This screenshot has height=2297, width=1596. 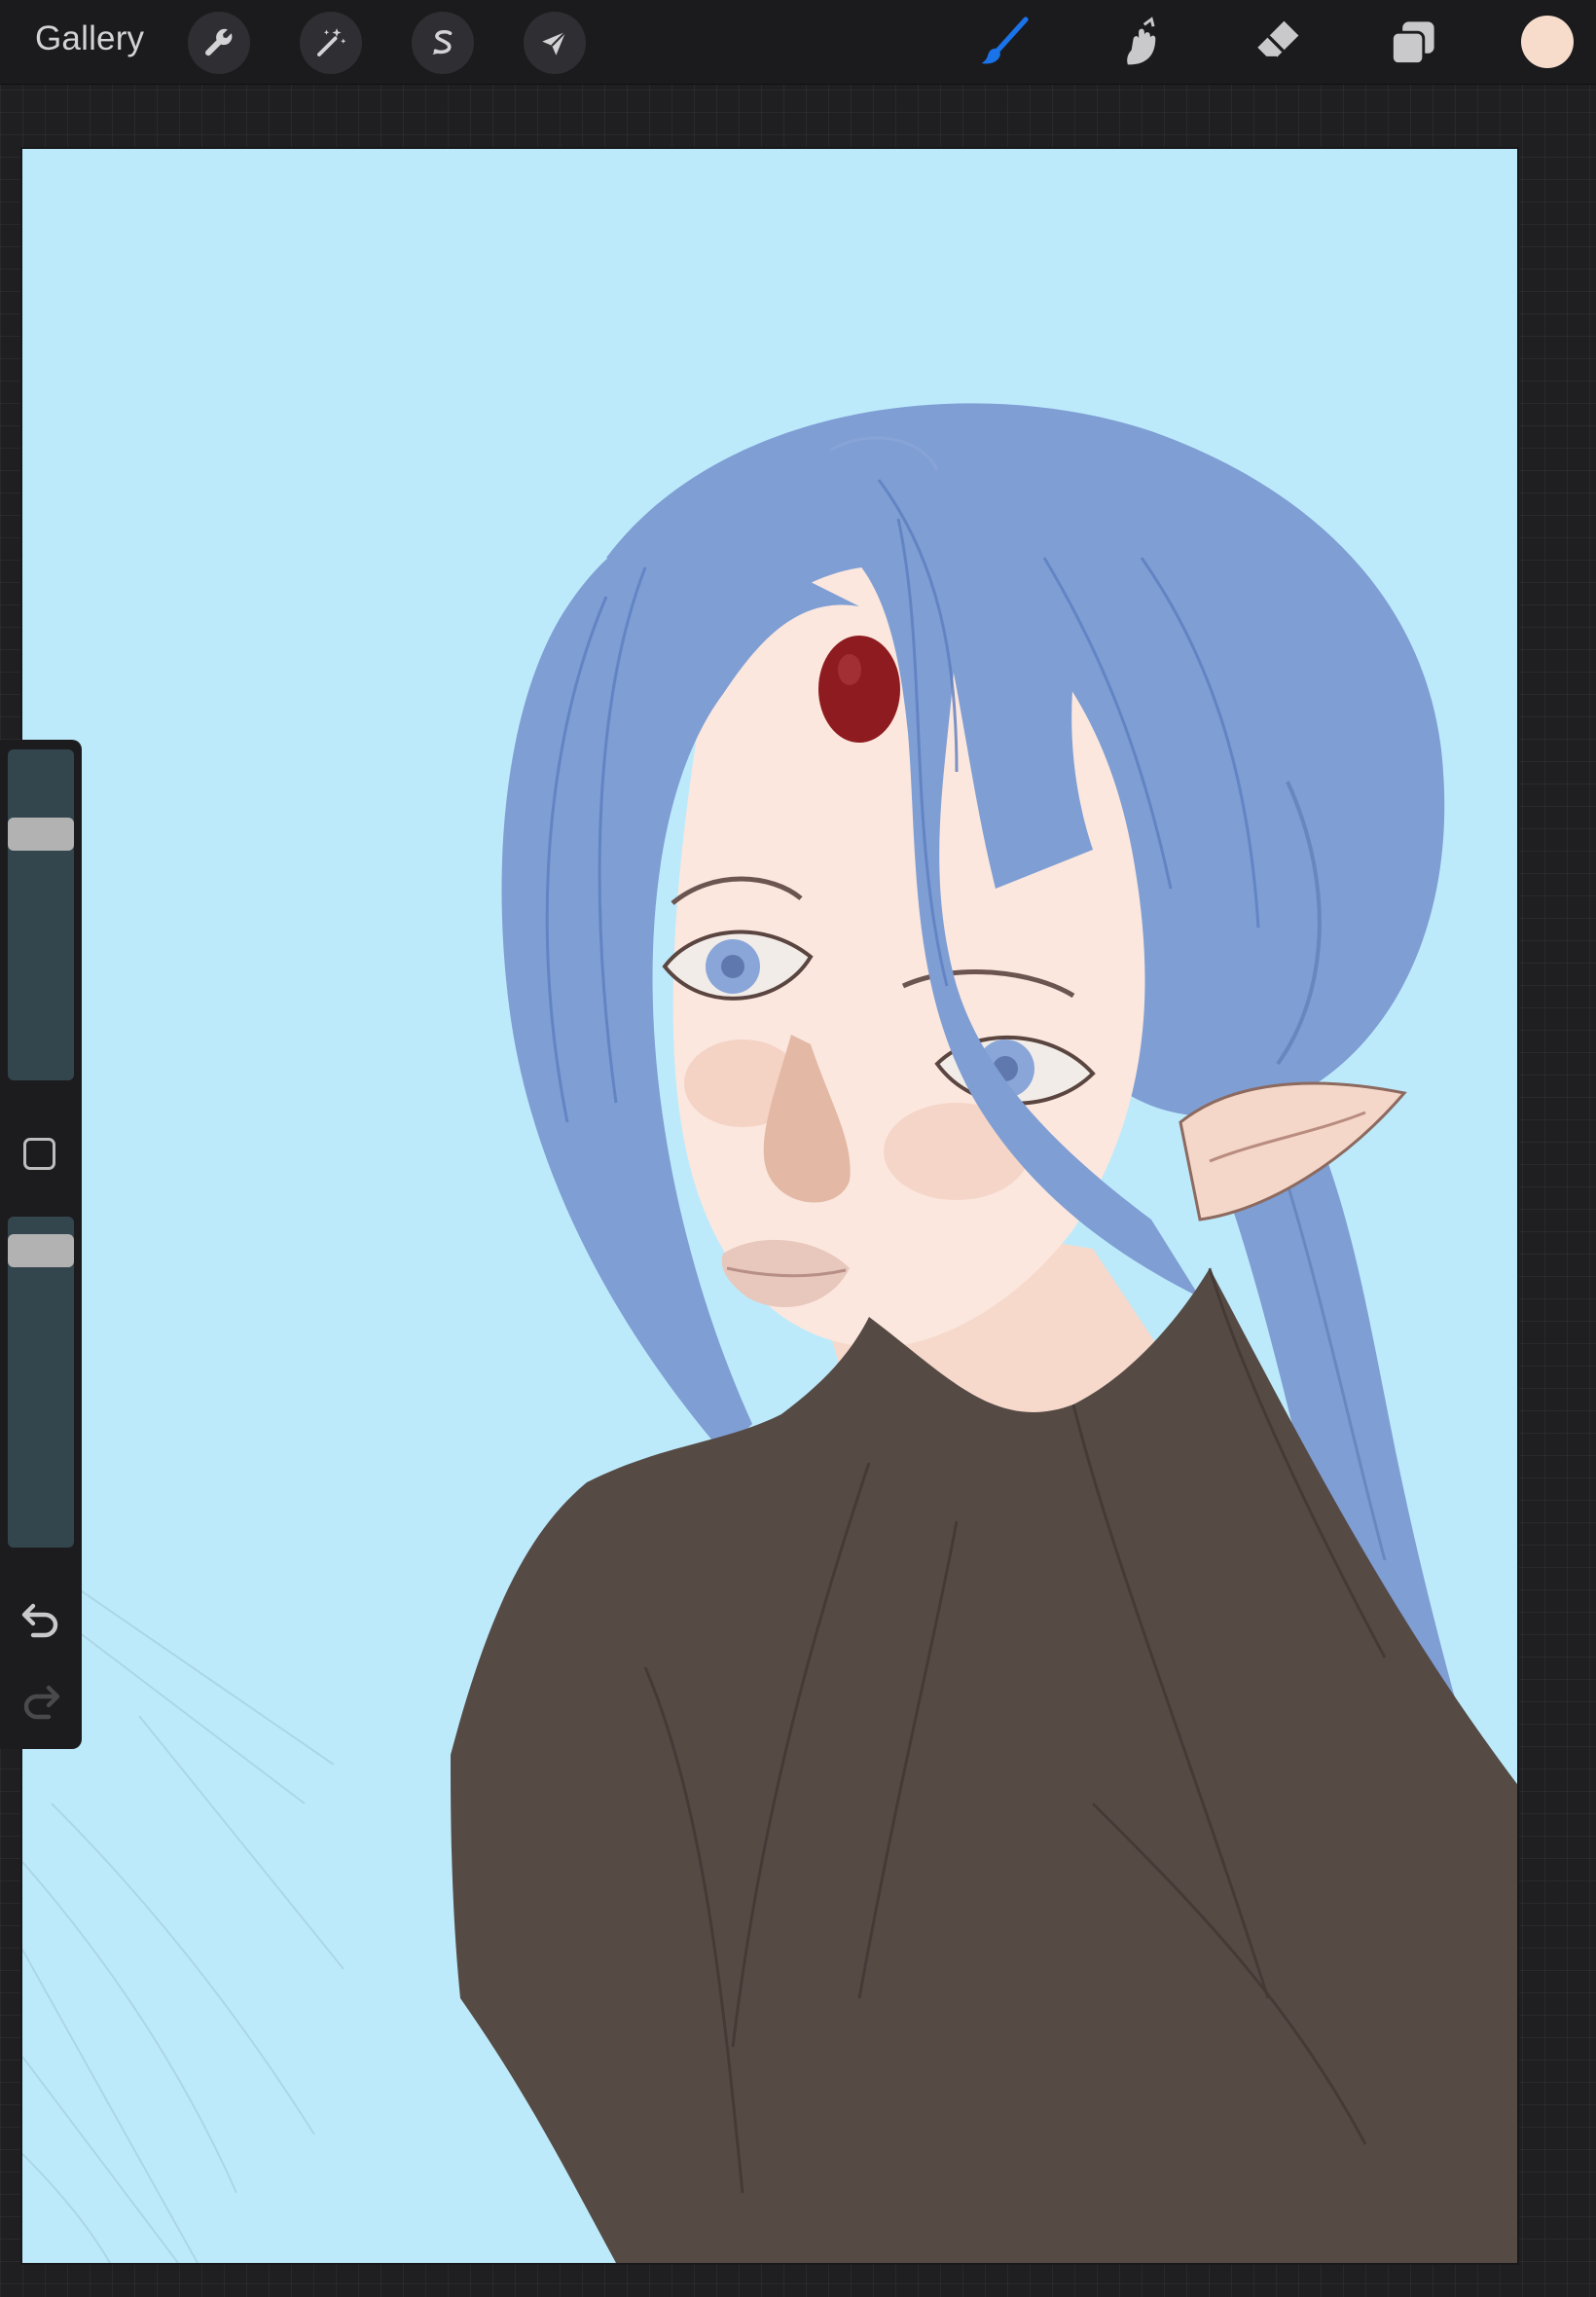 What do you see at coordinates (41, 1620) in the screenshot?
I see `undo-icon` at bounding box center [41, 1620].